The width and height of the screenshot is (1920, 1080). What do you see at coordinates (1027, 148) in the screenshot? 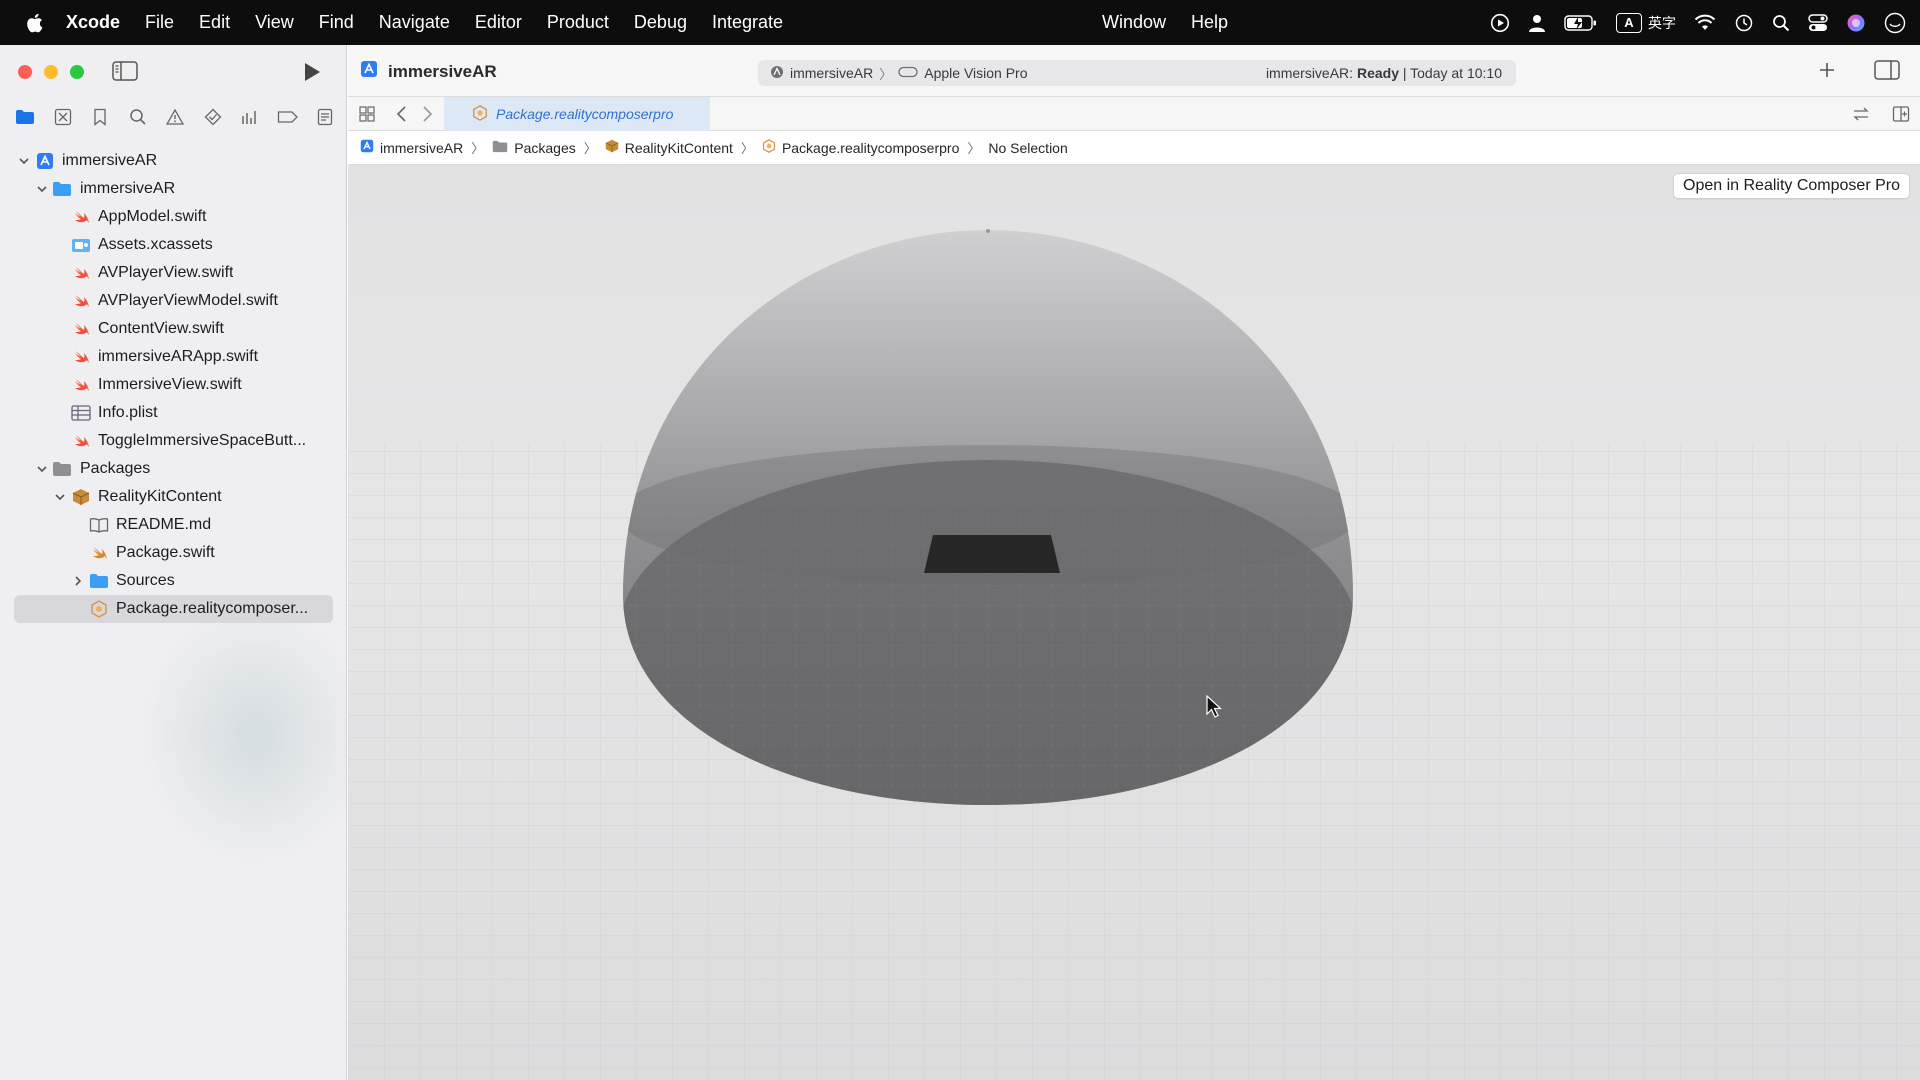
I see `breadcrumb-item: No Selection` at bounding box center [1027, 148].